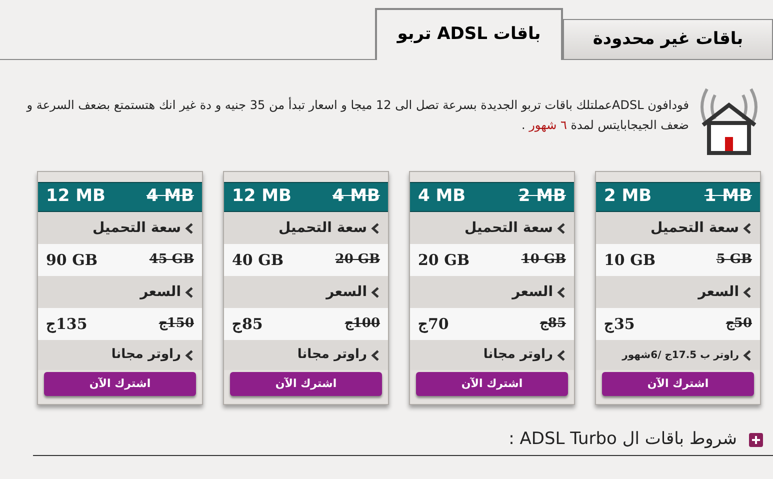 This screenshot has width=773, height=479. I want to click on new-value: 10 GB, so click(630, 260).